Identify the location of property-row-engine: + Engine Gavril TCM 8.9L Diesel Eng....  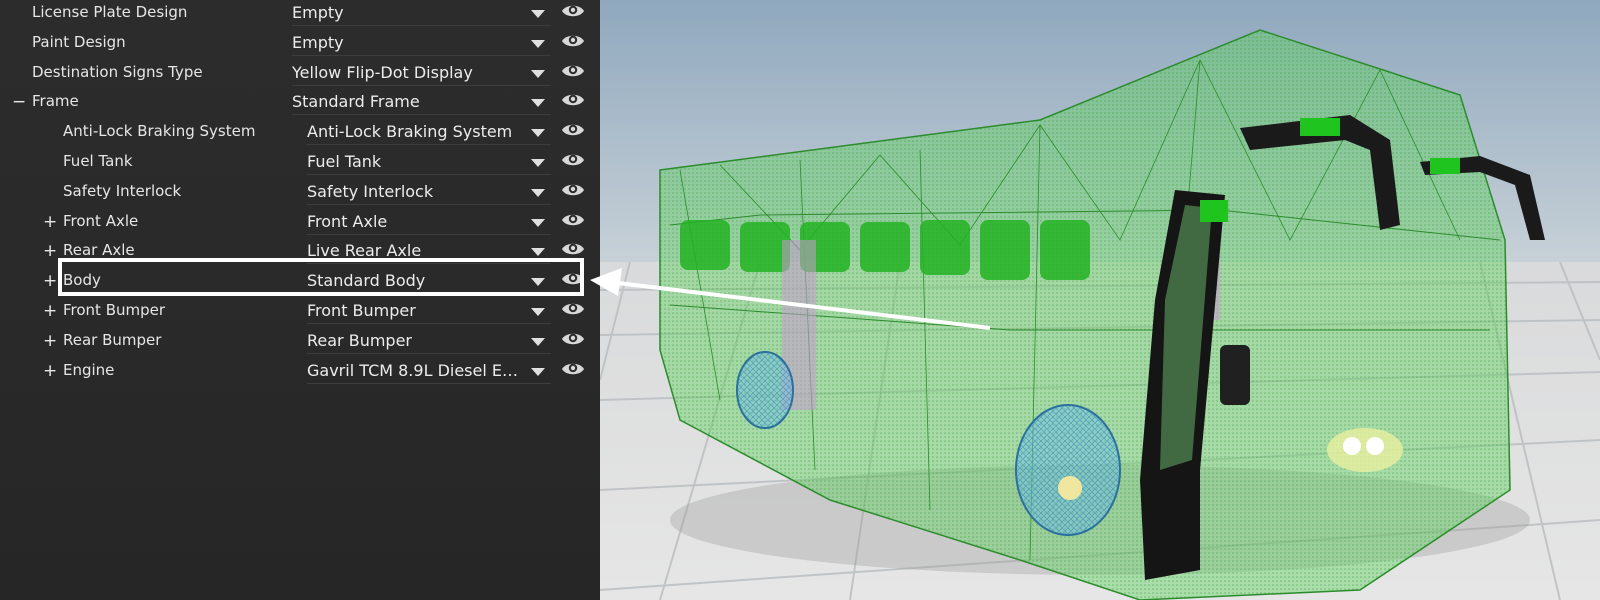
(300, 373).